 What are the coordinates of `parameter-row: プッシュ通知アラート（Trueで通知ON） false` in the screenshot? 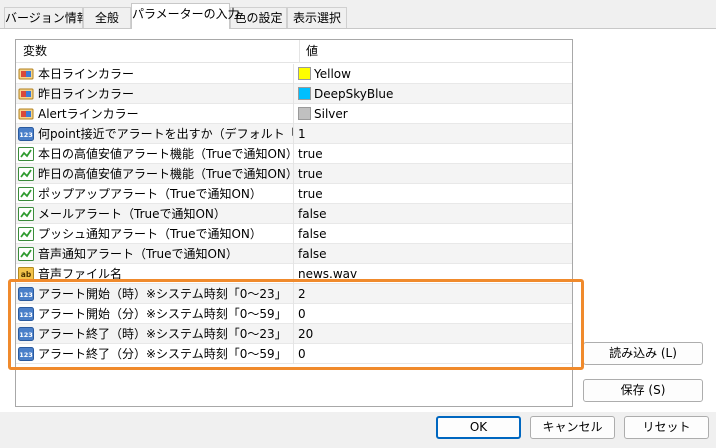 It's located at (294, 234).